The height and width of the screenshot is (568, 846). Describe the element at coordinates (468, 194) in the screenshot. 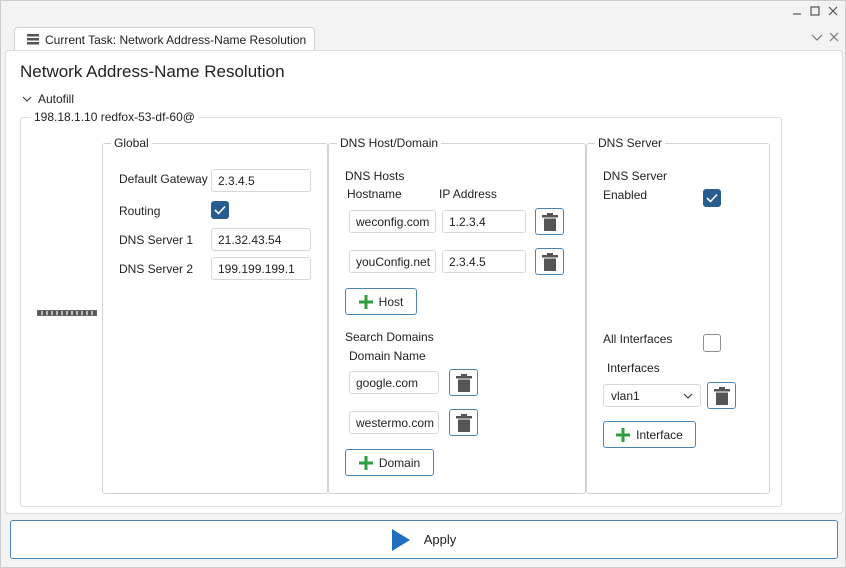

I see `ip-header: IP Address` at that location.